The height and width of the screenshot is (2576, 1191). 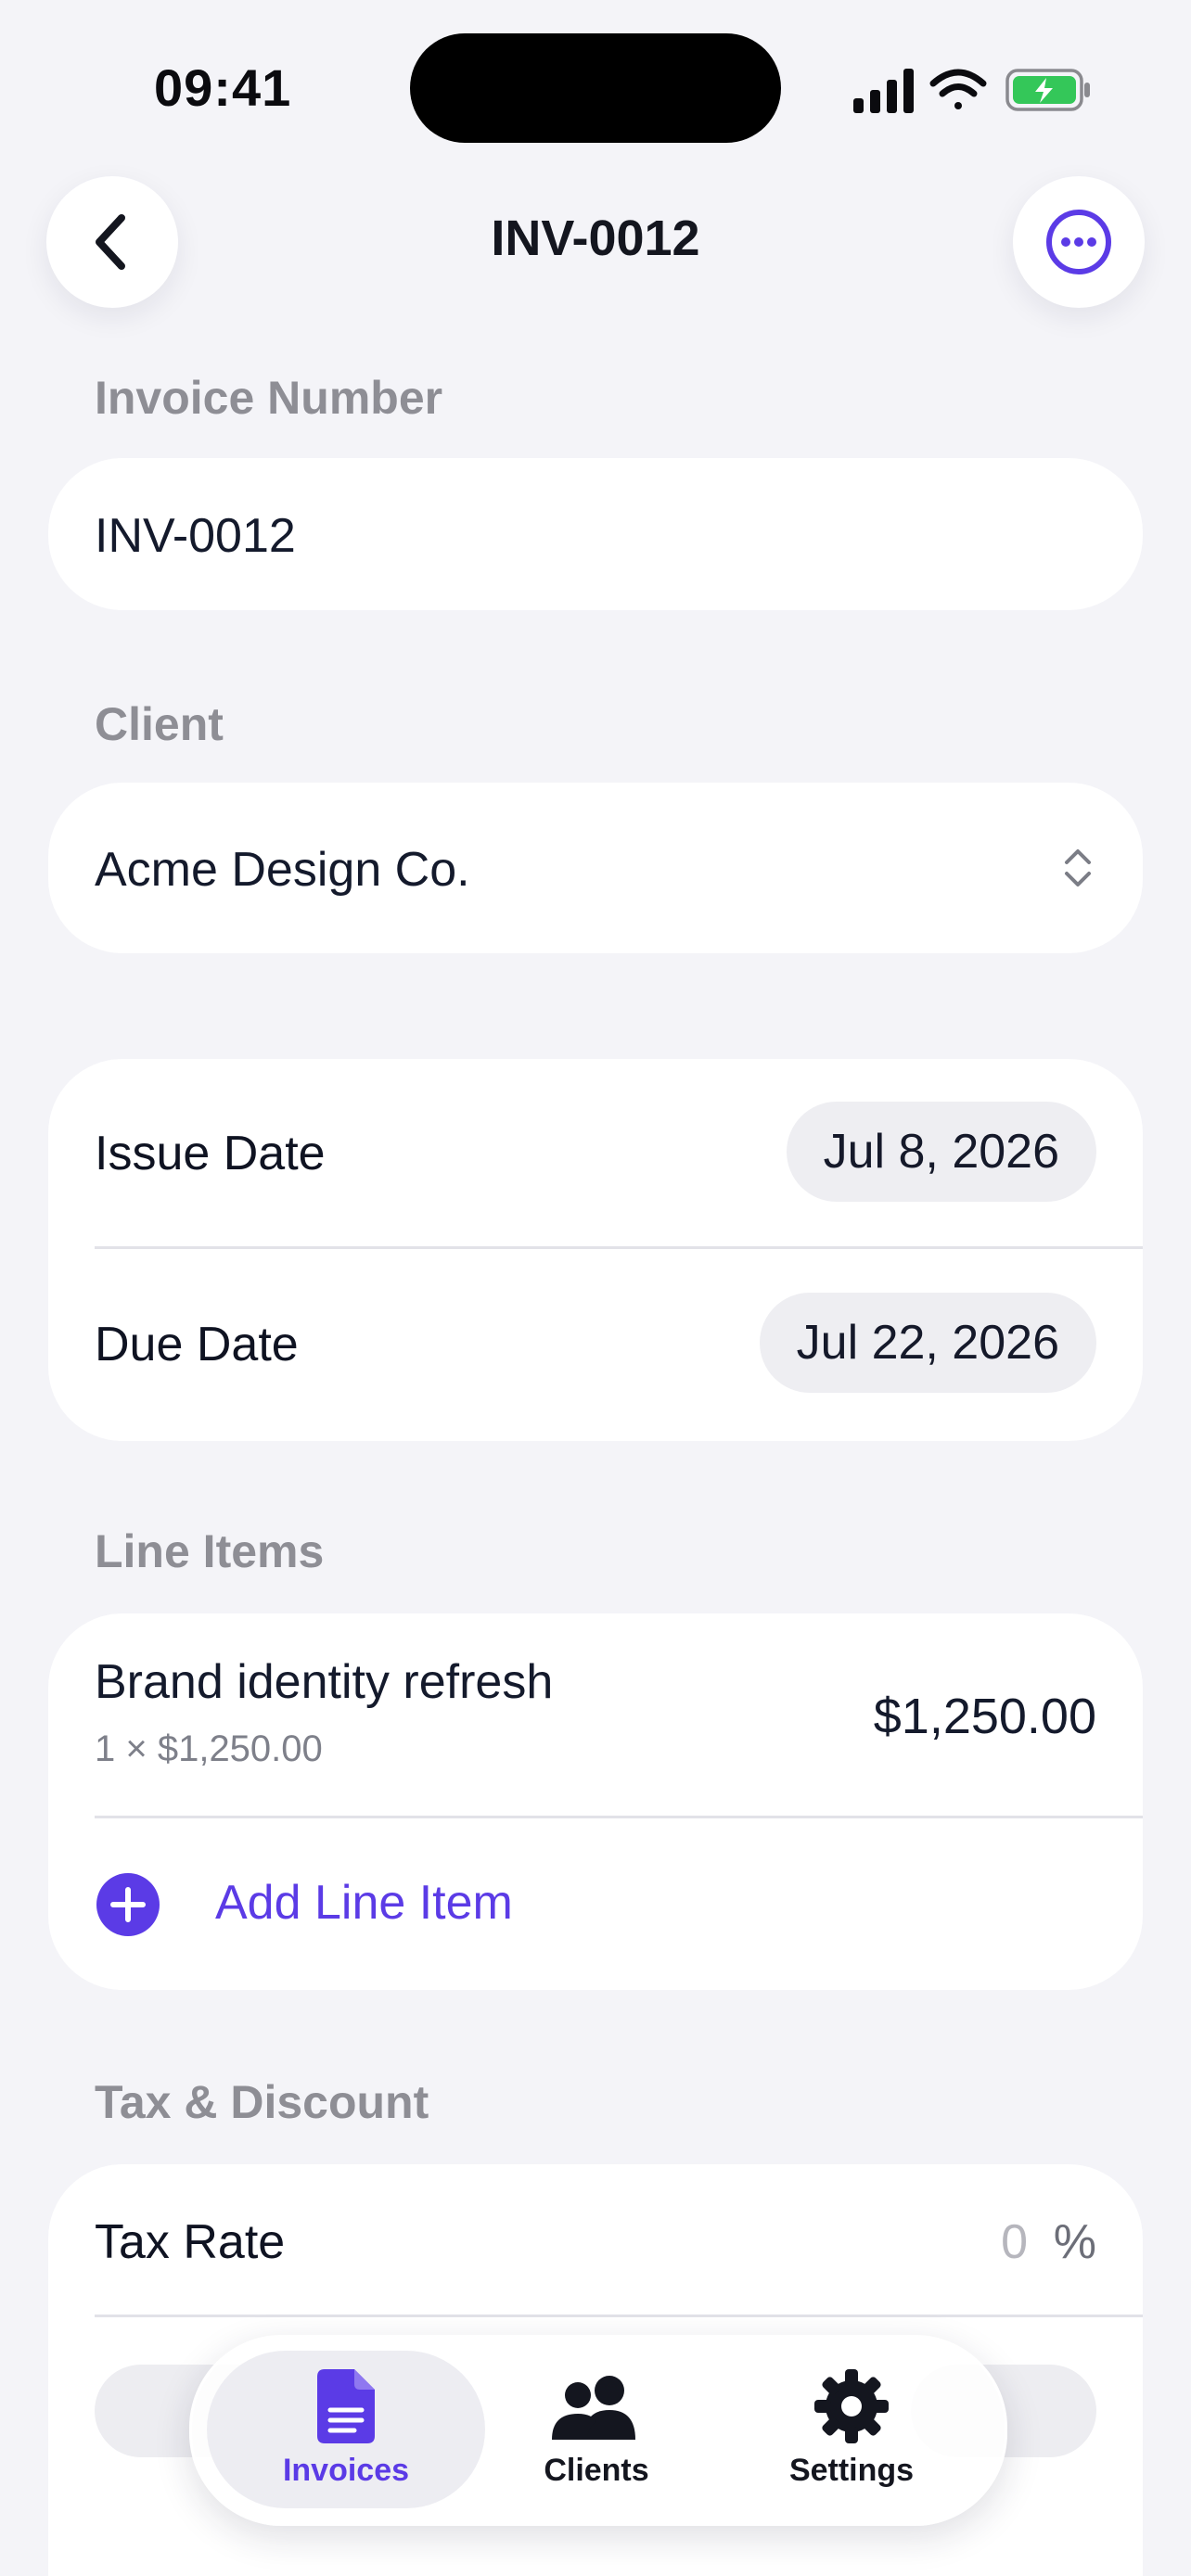 I want to click on gear-icon, so click(x=851, y=2406).